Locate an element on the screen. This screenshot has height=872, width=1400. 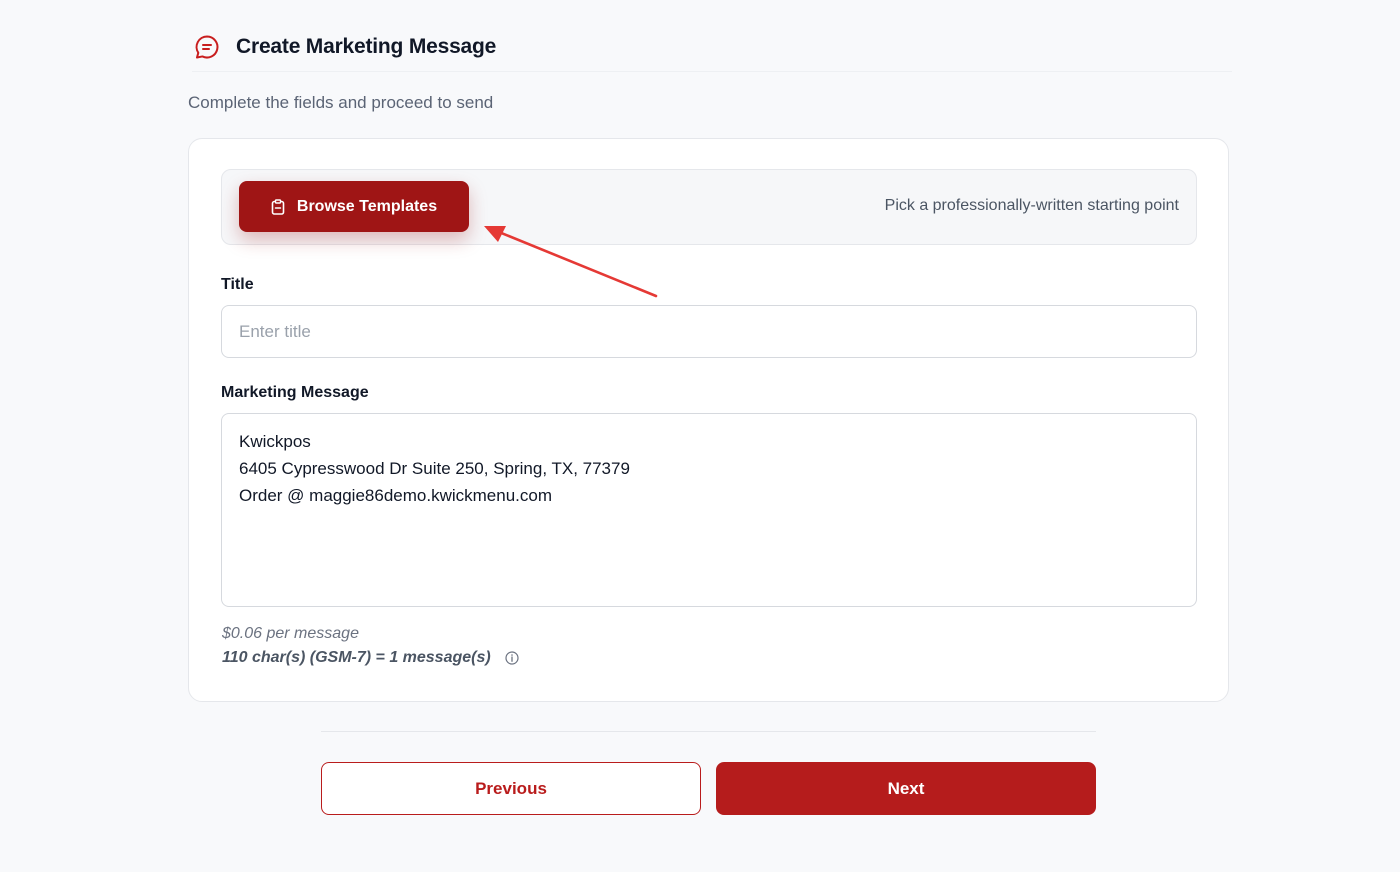
character-count: 110 char(s) (GSM-7) = 1 message(s) is located at coordinates (370, 658).